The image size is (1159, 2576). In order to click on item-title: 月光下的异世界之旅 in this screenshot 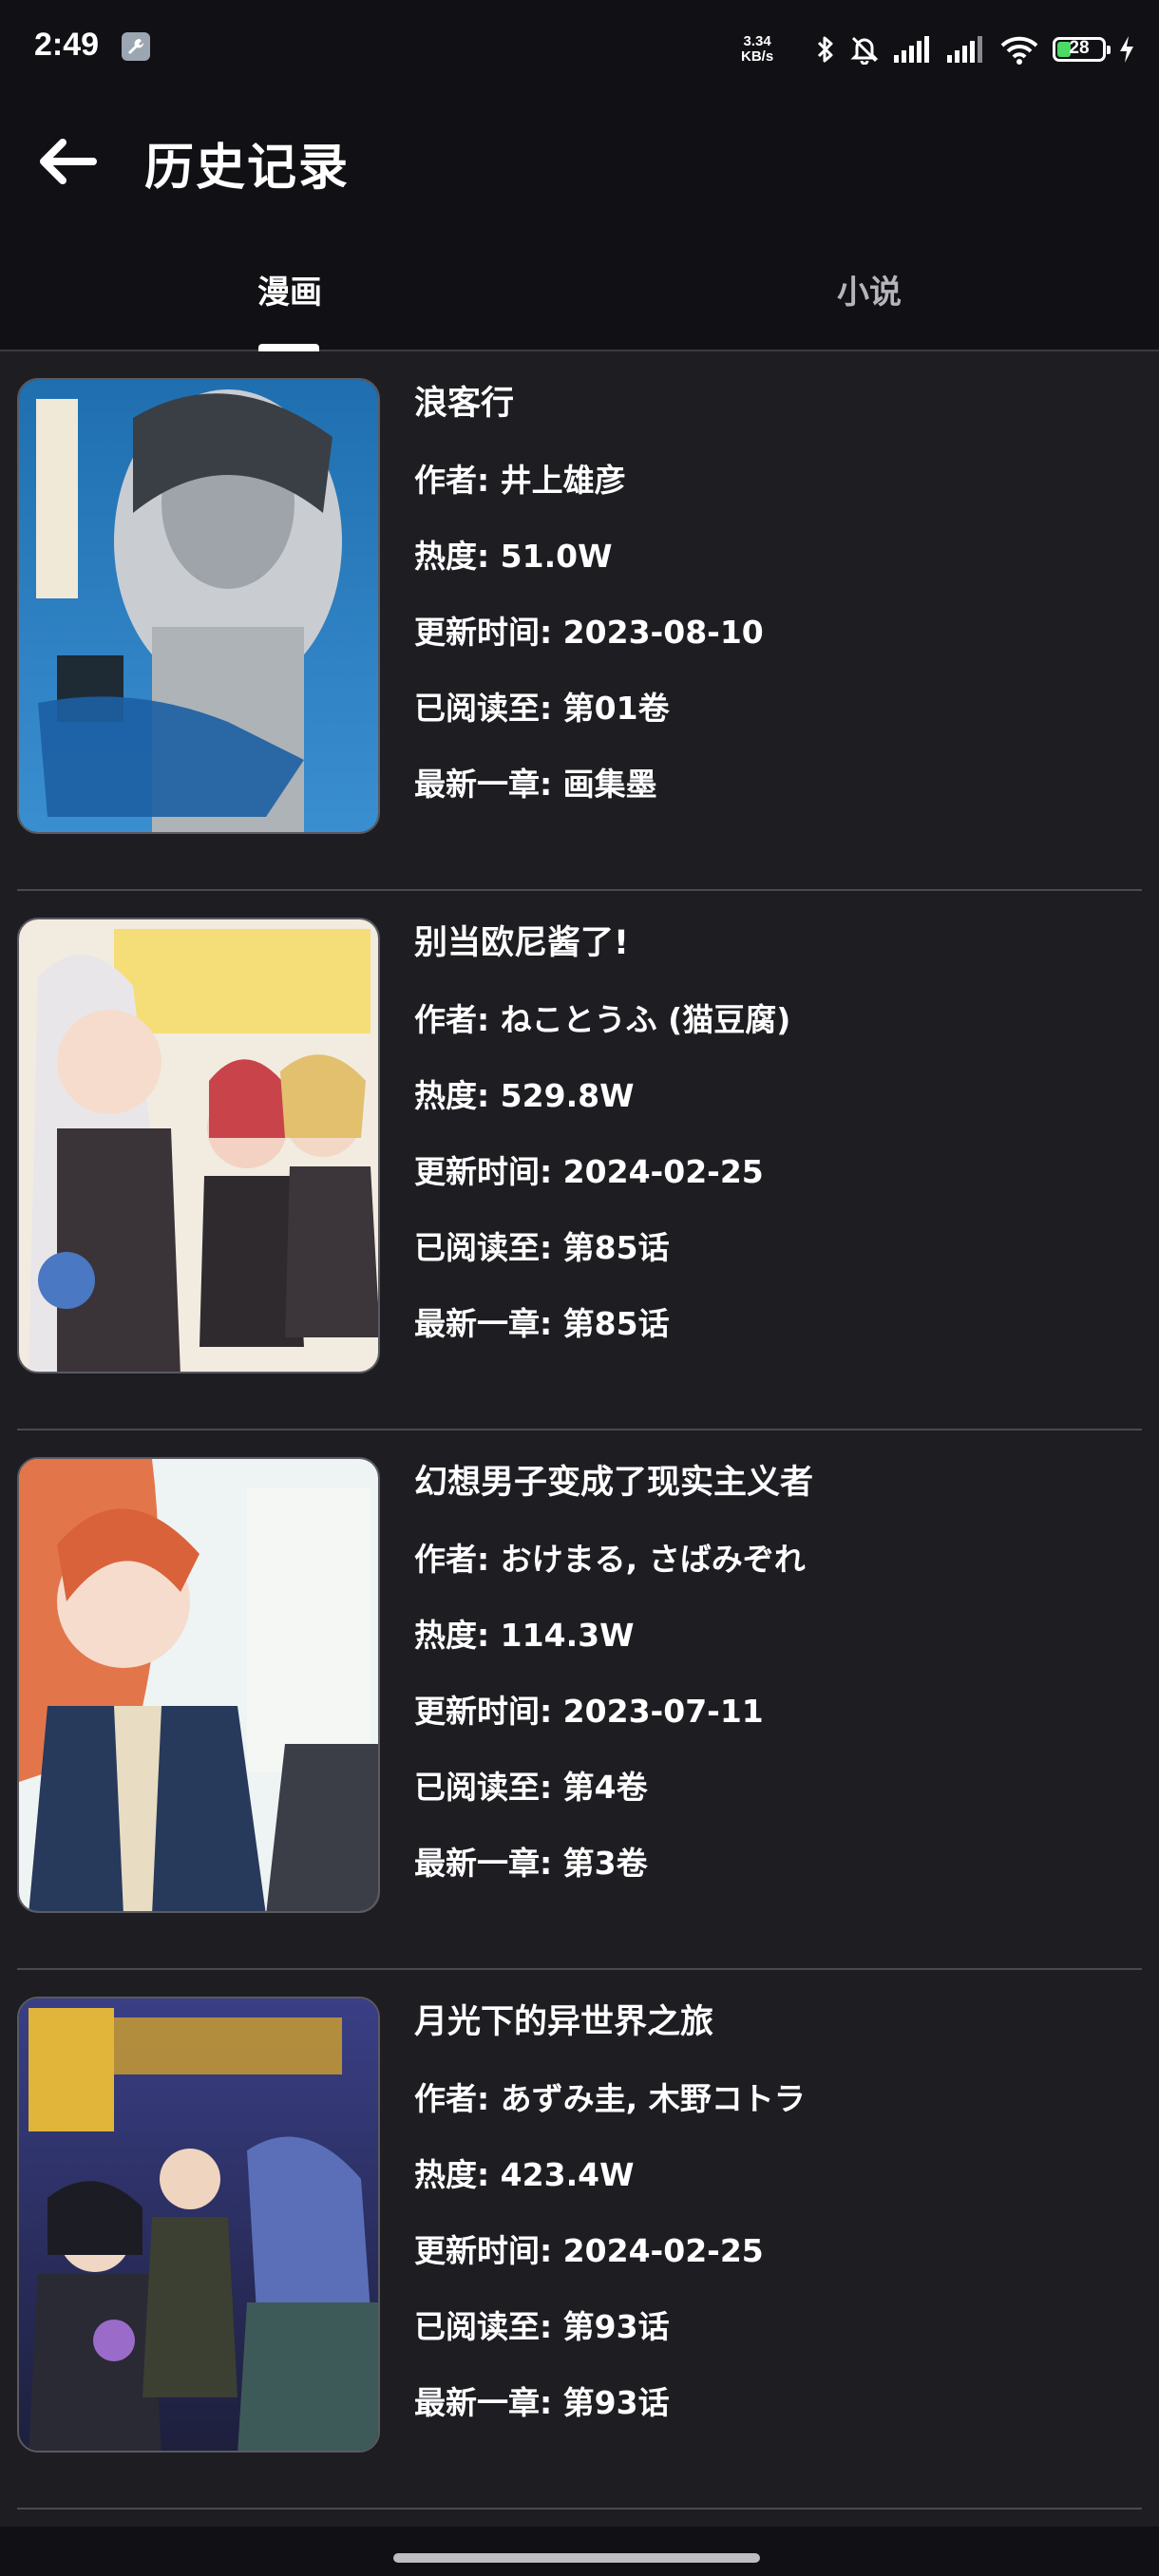, I will do `click(564, 2022)`.